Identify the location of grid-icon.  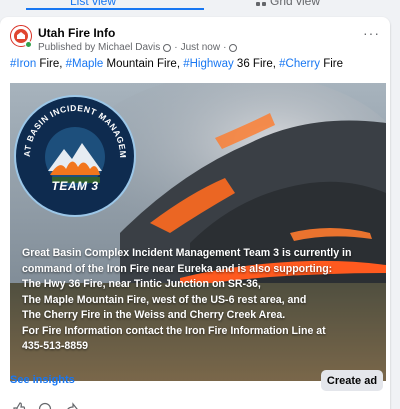
(261, 3).